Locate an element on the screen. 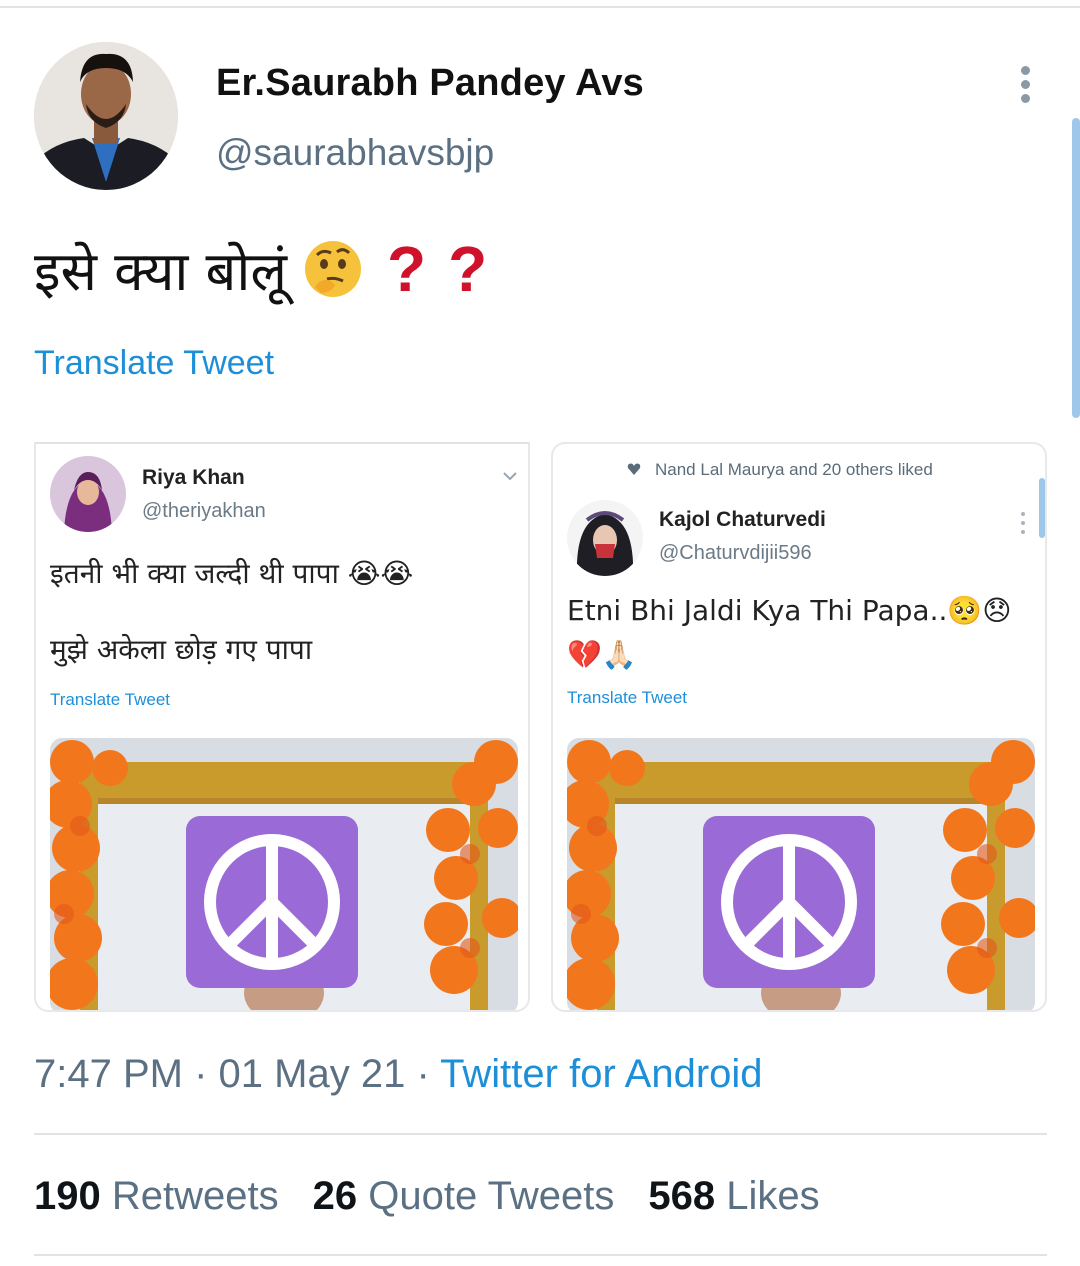  likes-label: Likes is located at coordinates (773, 1196).